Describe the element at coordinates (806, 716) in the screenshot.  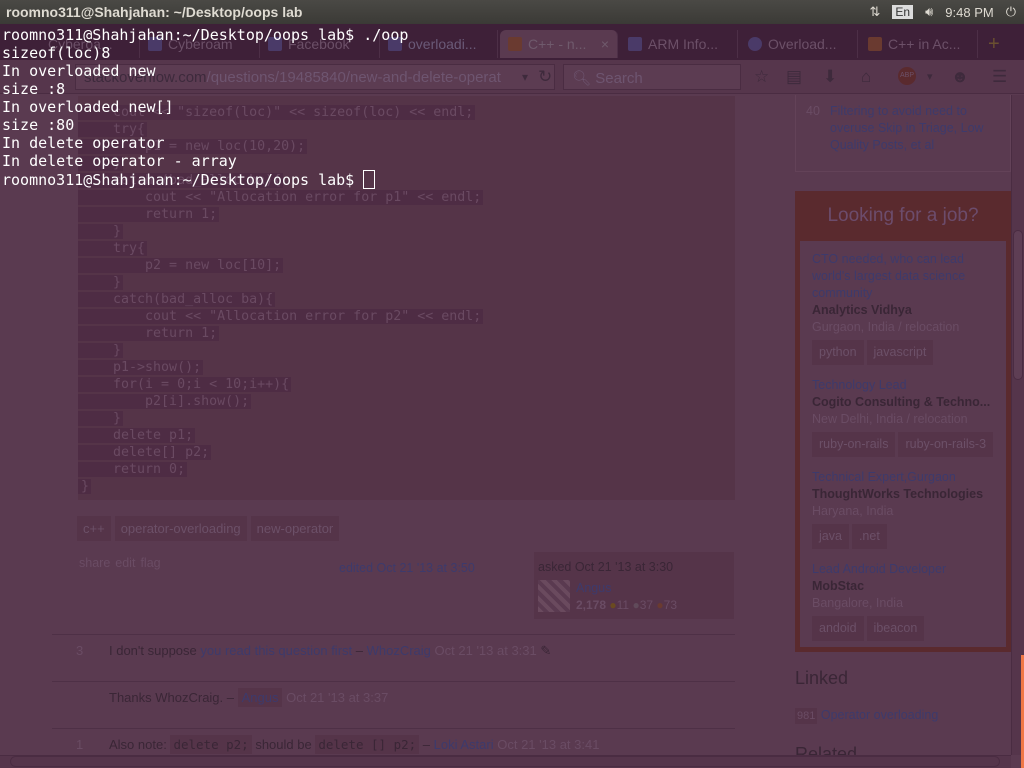
I see `linked-count: 981` at that location.